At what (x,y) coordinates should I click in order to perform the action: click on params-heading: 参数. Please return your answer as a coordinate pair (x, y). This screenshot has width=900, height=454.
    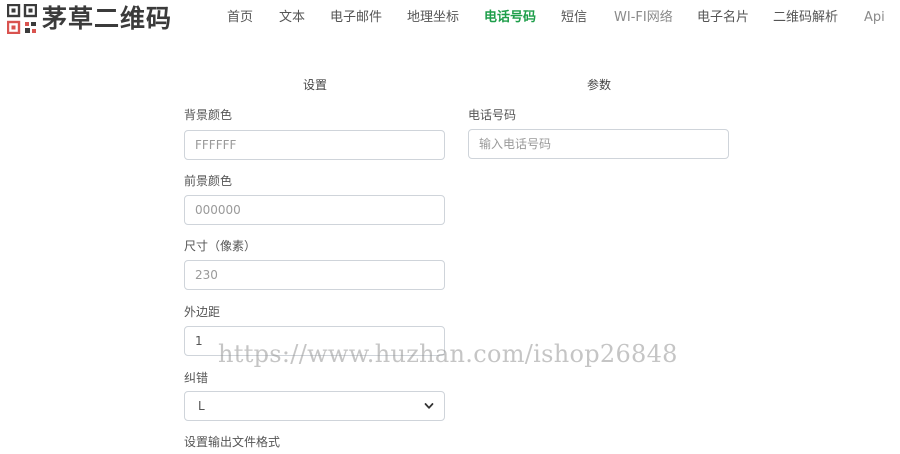
    Looking at the image, I should click on (599, 85).